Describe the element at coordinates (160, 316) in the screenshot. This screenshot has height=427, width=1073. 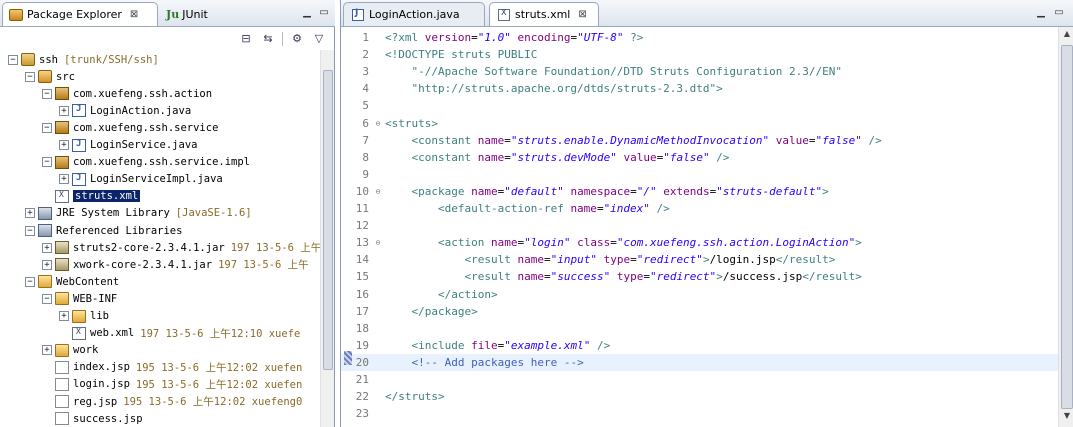
I see `tree-item: + lib` at that location.